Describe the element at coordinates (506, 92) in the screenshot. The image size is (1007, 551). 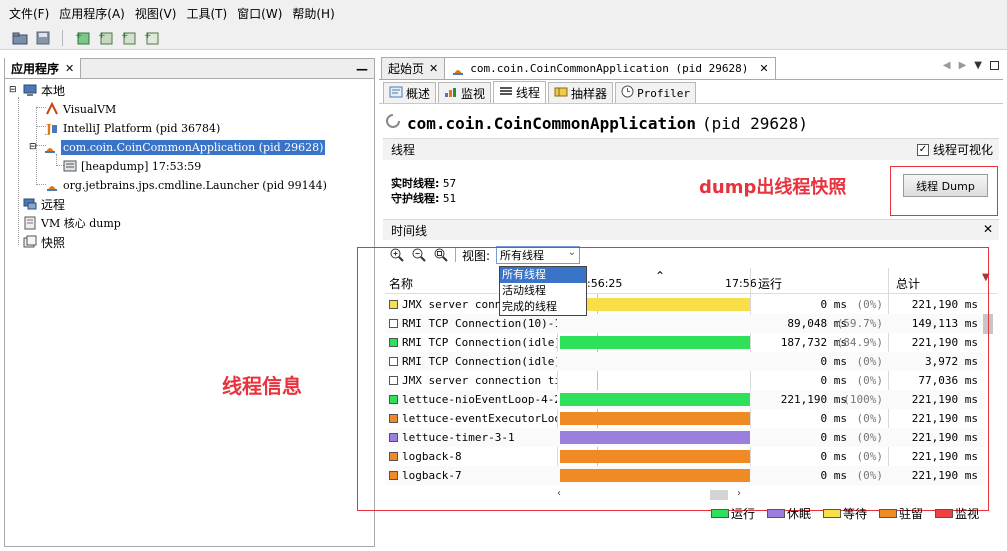
I see `threads-icon` at that location.